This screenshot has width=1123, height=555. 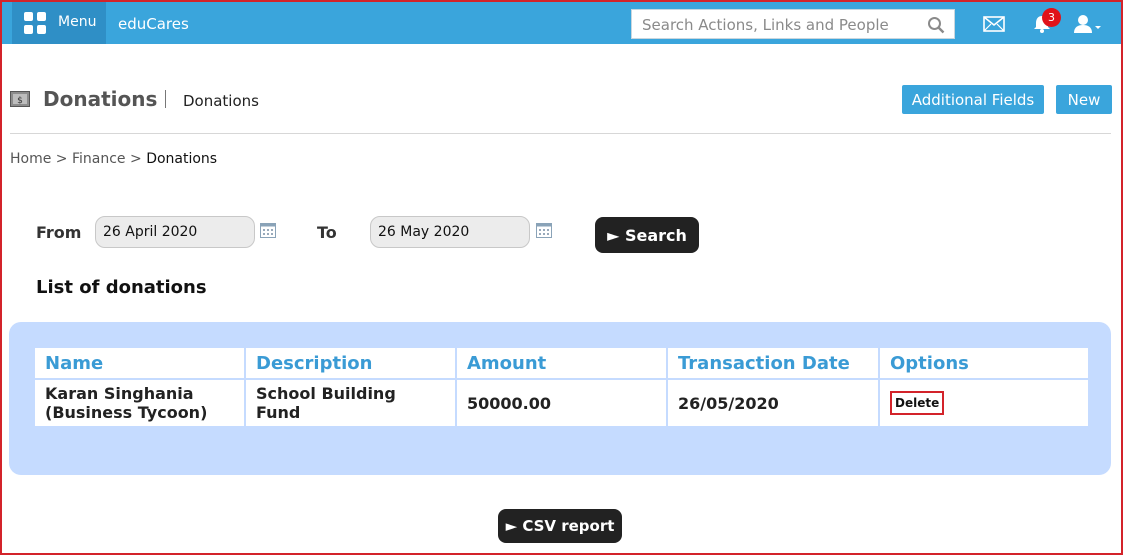 I want to click on column-header-options: Options, so click(x=984, y=363).